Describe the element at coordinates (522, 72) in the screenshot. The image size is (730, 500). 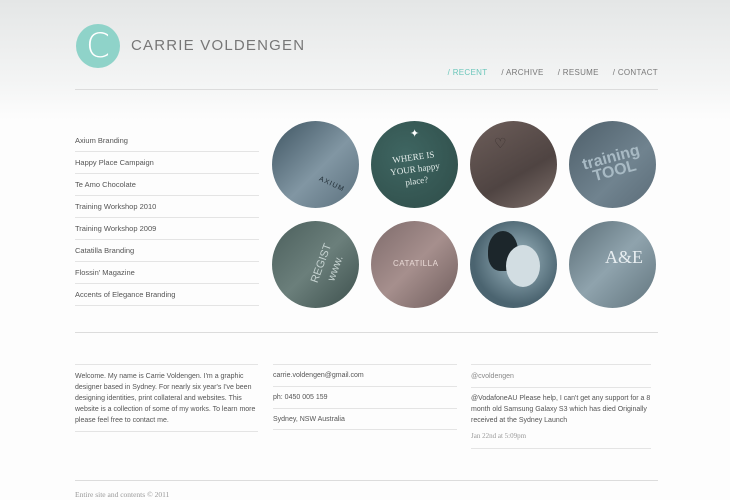
I see `nav-archive: / ARCHIVE` at that location.